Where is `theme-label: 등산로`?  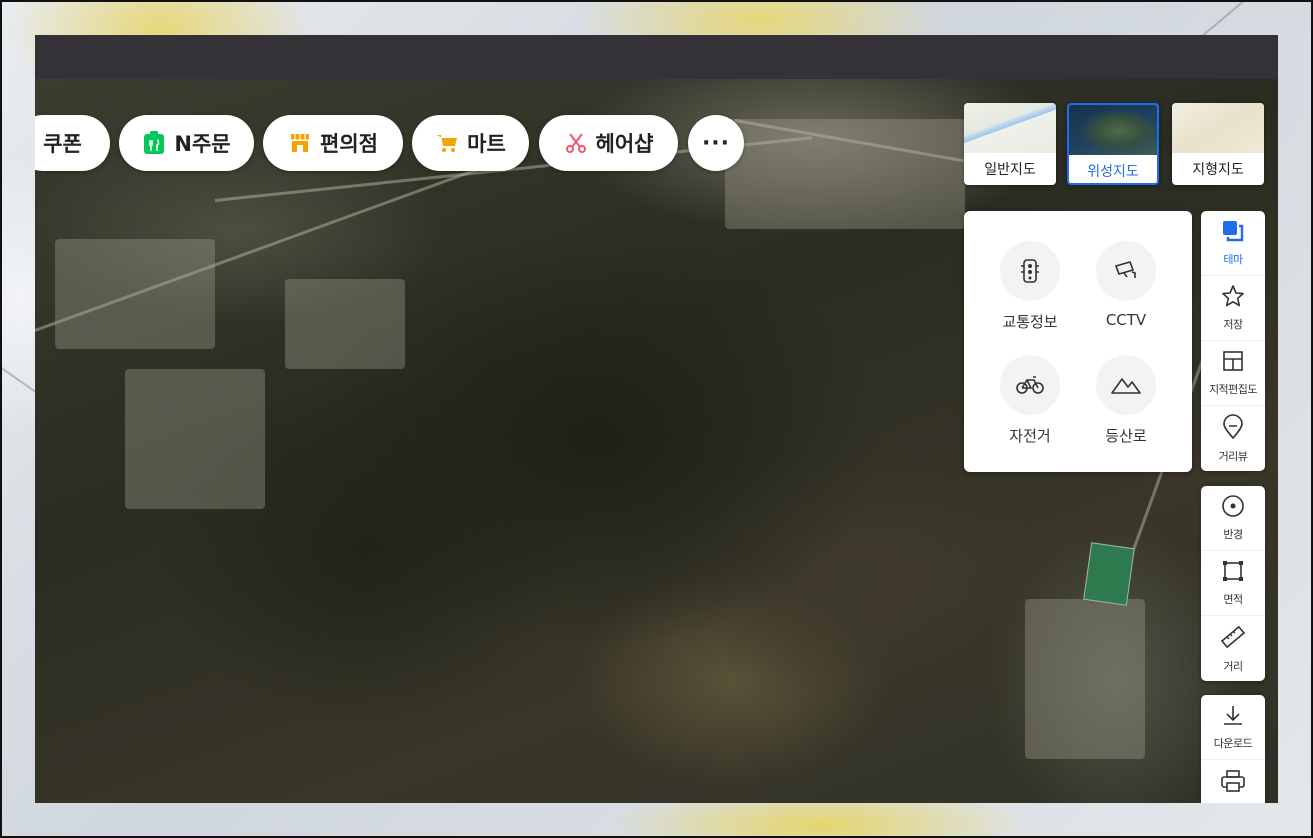
theme-label: 등산로 is located at coordinates (1126, 436).